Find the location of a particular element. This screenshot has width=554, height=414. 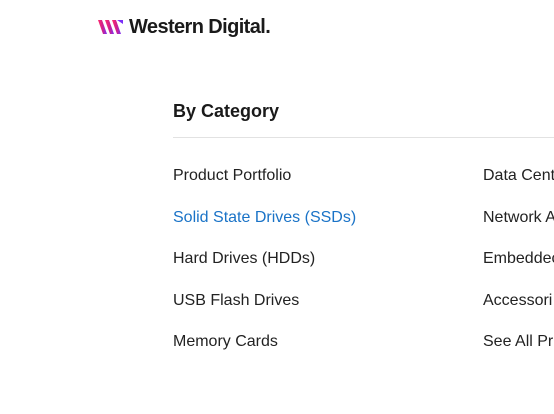

category-item: Product Portfolio is located at coordinates (264, 187).